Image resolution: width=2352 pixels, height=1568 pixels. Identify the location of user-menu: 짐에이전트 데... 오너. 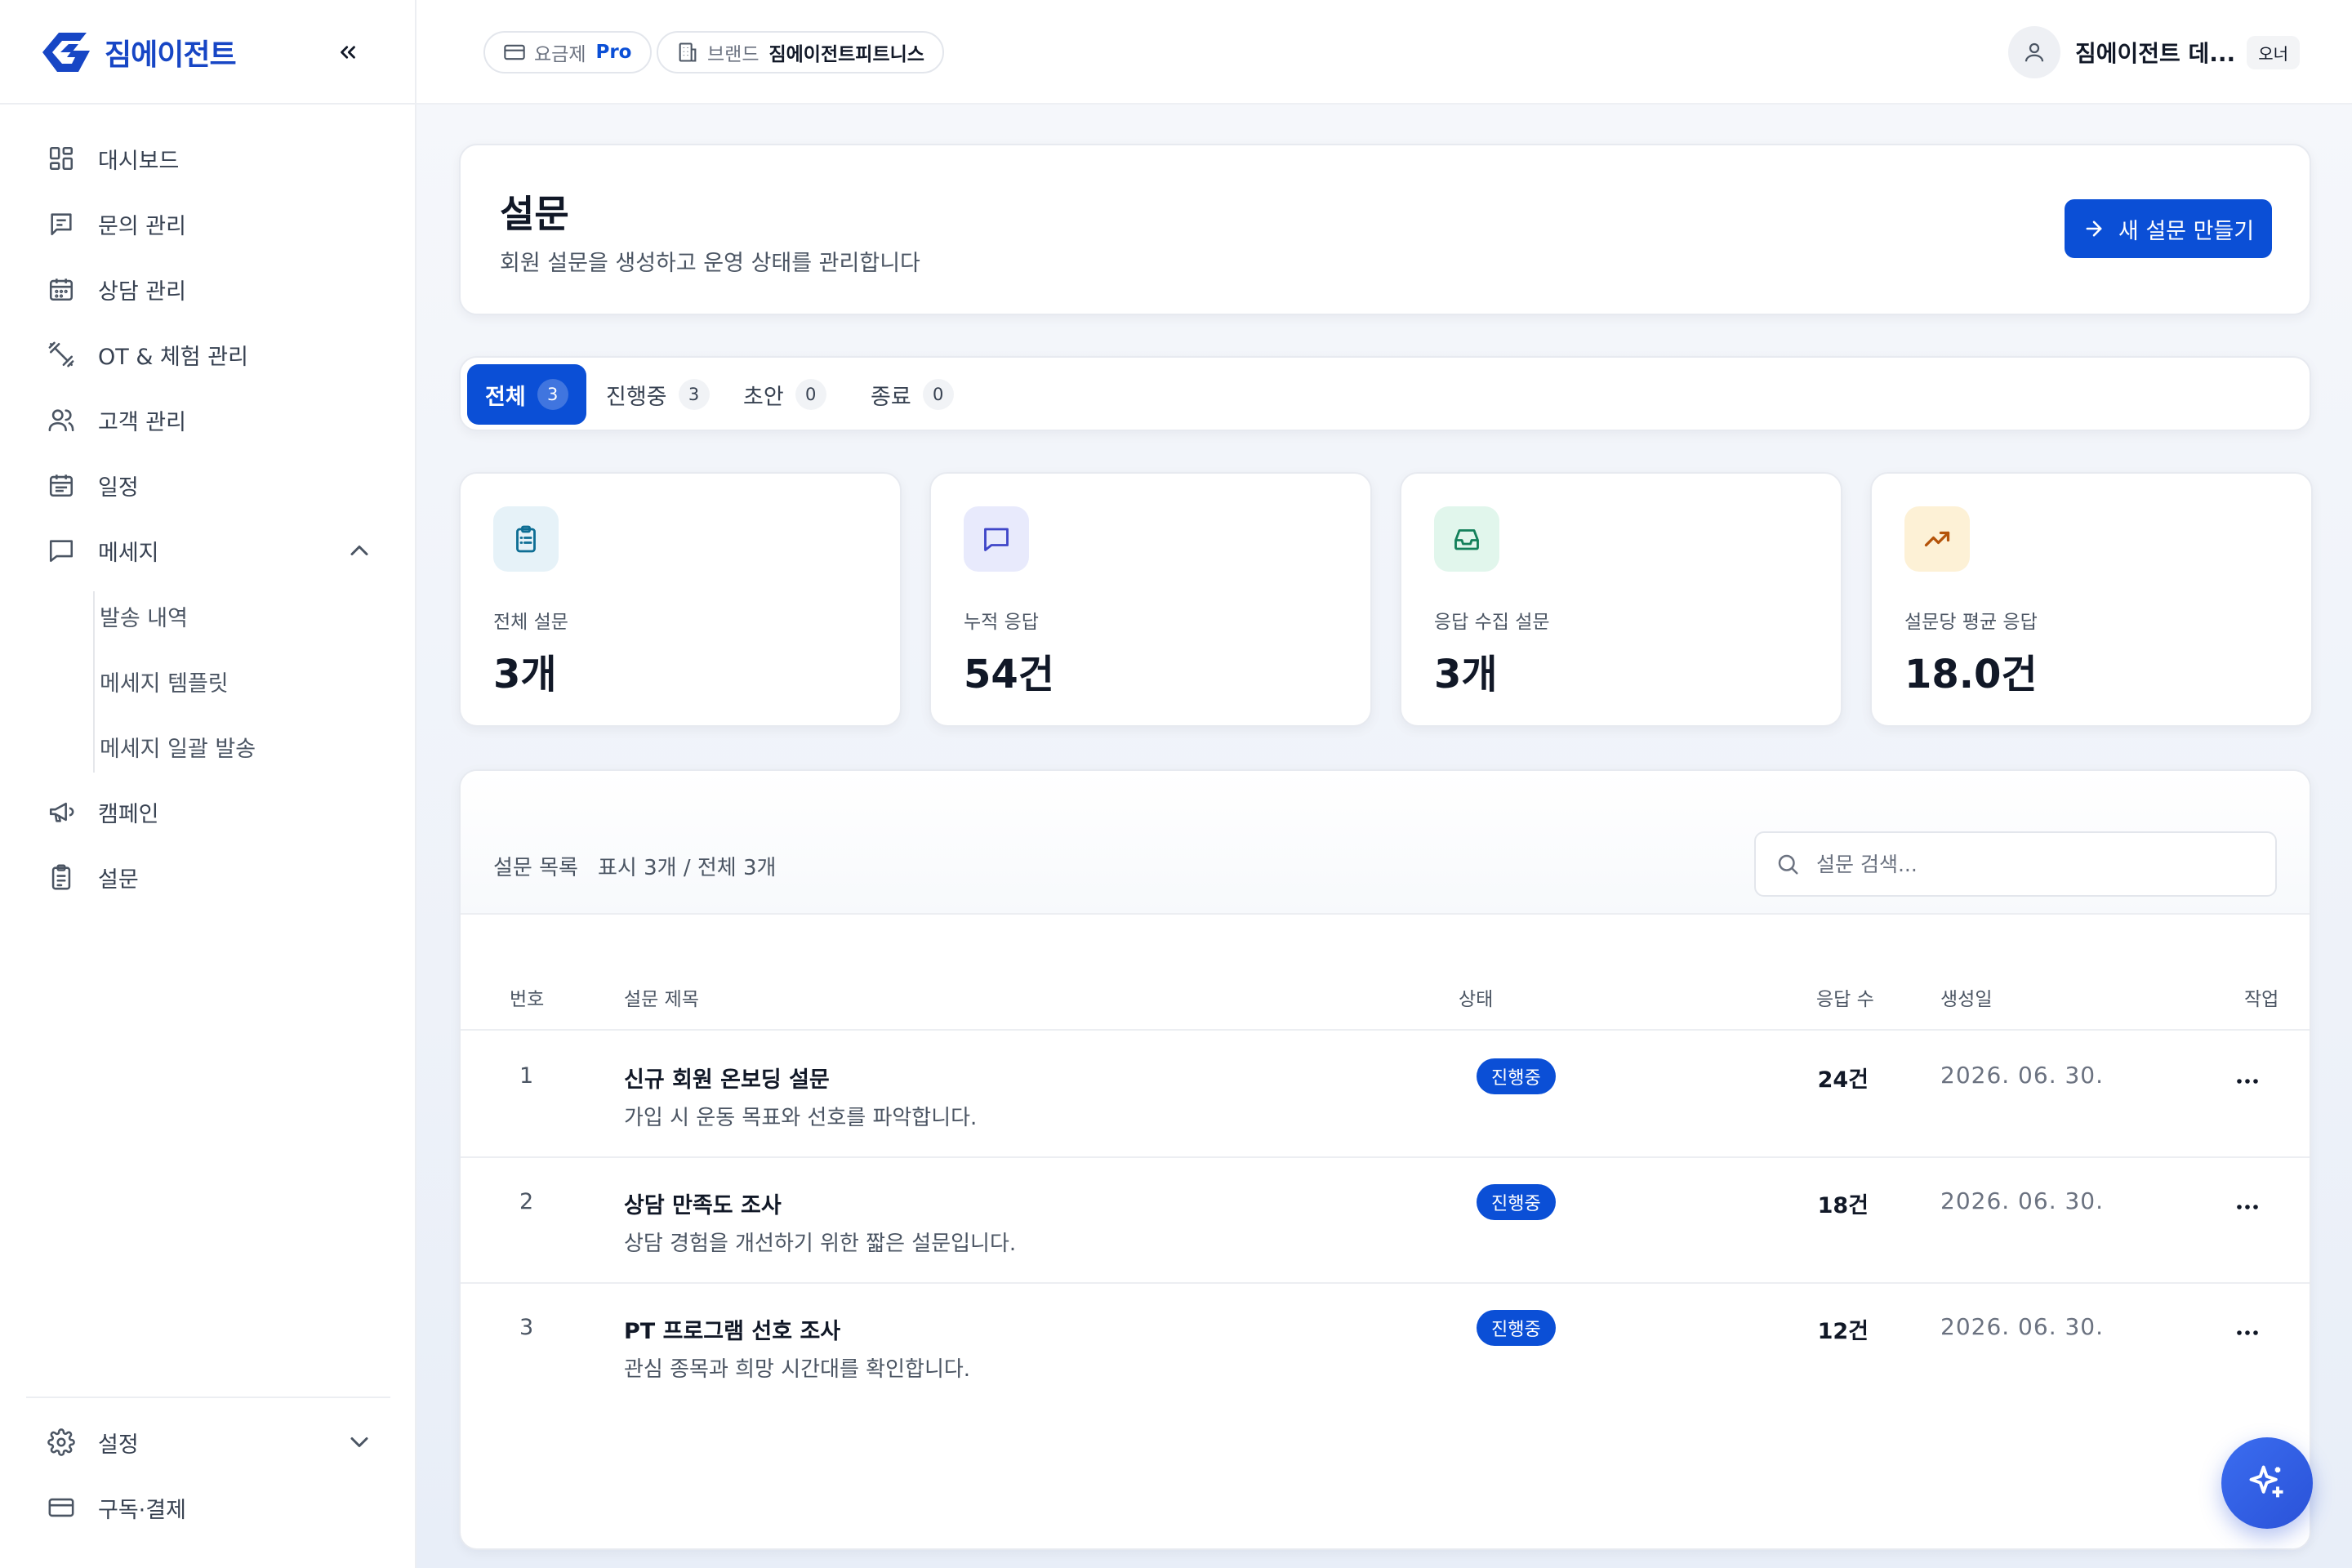
(2153, 52).